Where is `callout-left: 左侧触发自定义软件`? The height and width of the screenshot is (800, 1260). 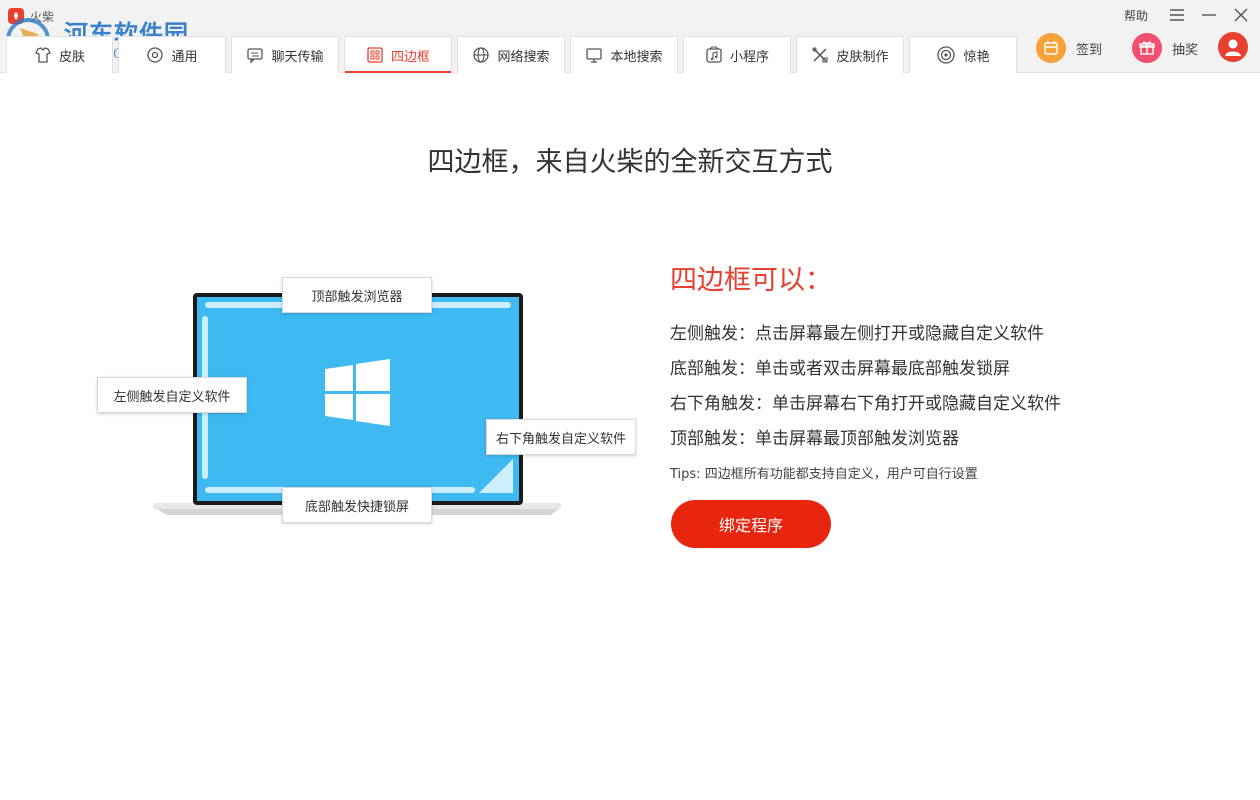
callout-left: 左侧触发自定义软件 is located at coordinates (172, 395).